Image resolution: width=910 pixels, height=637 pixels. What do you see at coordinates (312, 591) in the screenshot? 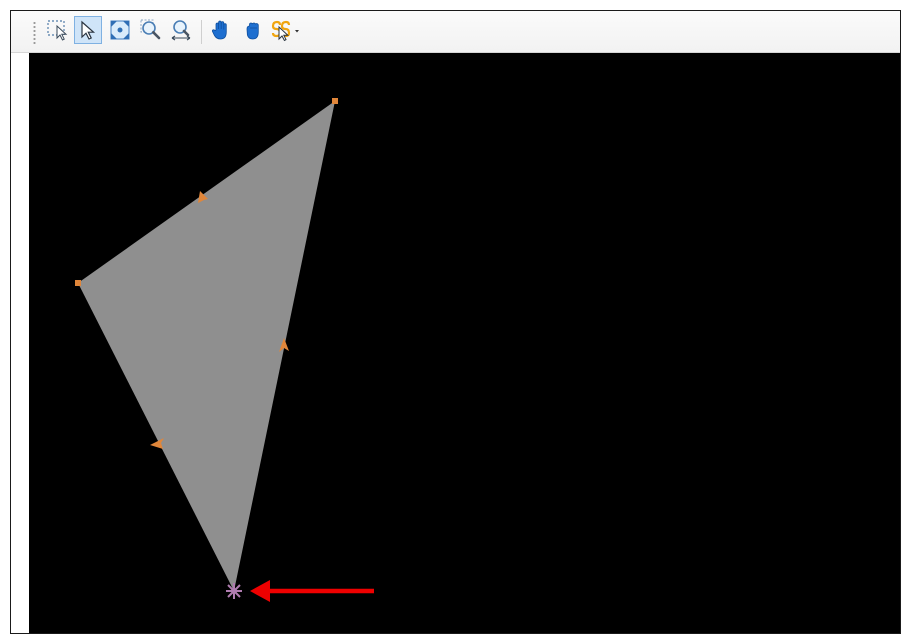
I see `red-annotation-arrow` at bounding box center [312, 591].